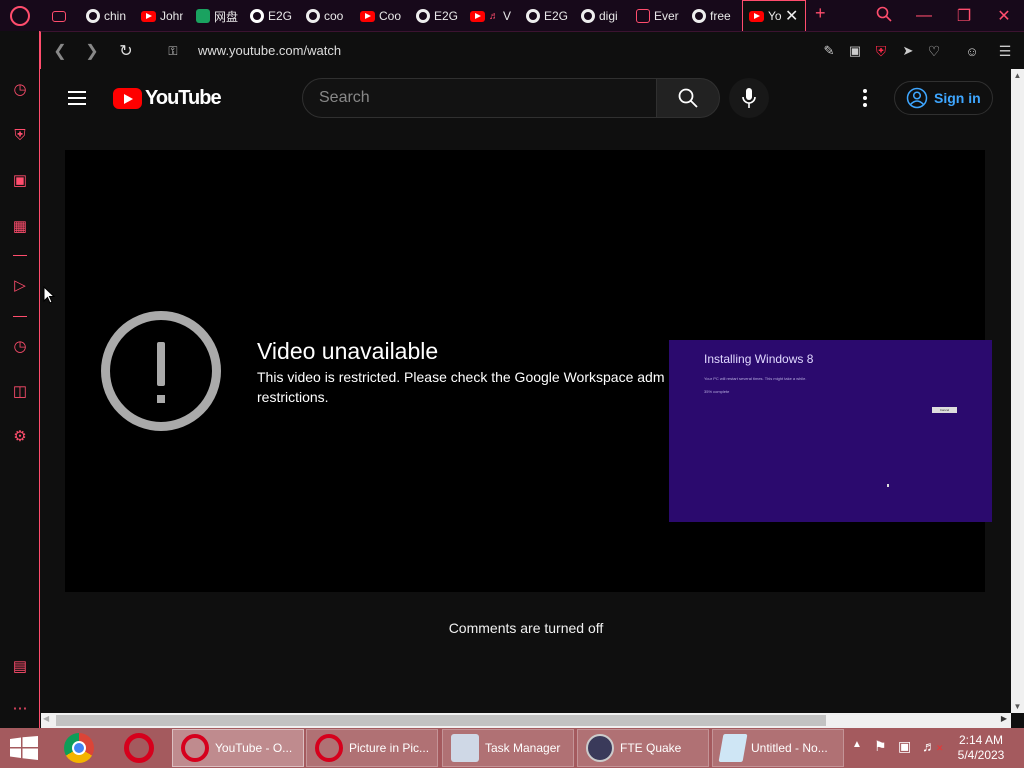  What do you see at coordinates (127, 98) in the screenshot?
I see `youtube-play-icon` at bounding box center [127, 98].